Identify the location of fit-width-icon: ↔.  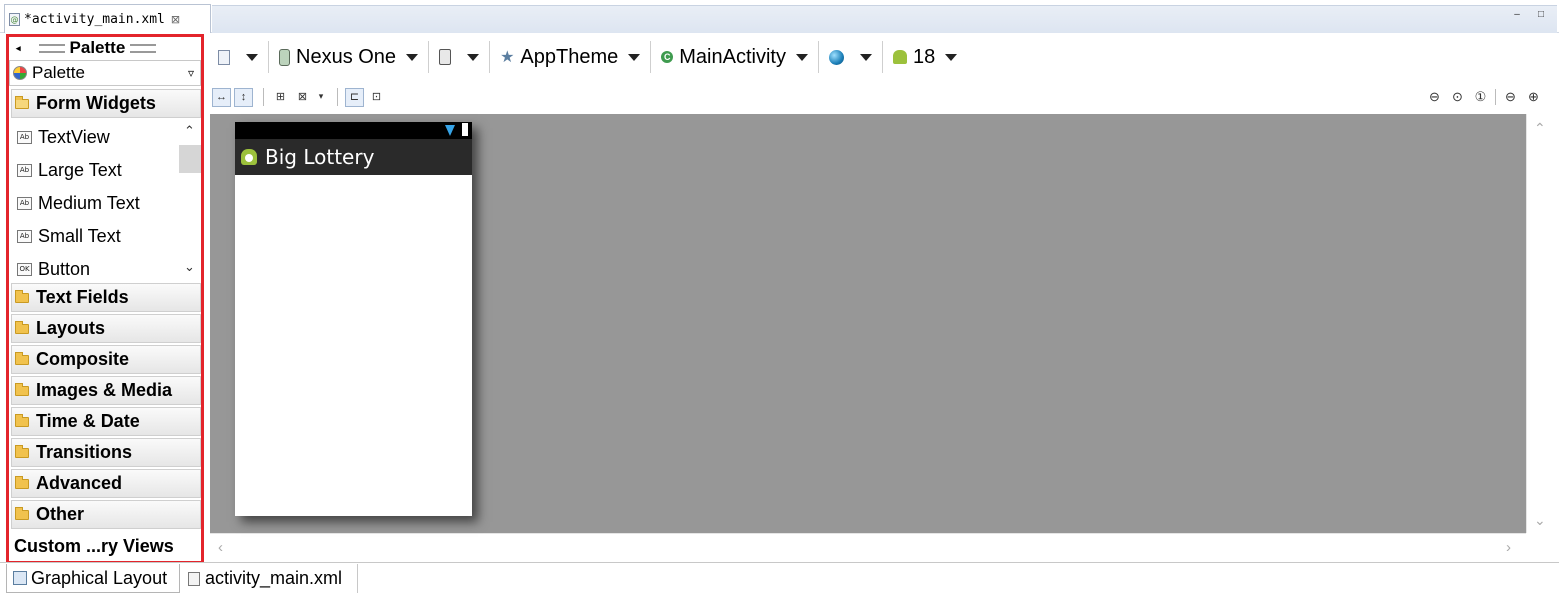
(221, 97).